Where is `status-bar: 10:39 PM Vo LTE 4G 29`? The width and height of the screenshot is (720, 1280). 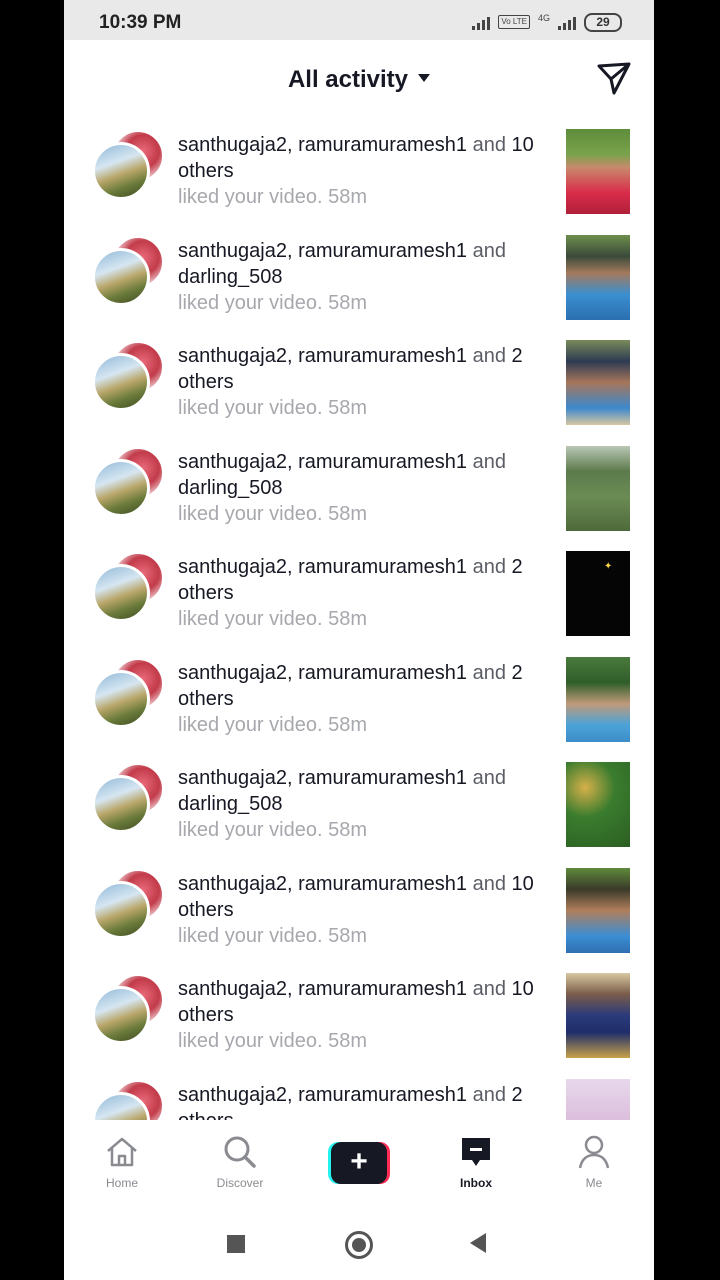
status-bar: 10:39 PM Vo LTE 4G 29 is located at coordinates (359, 20).